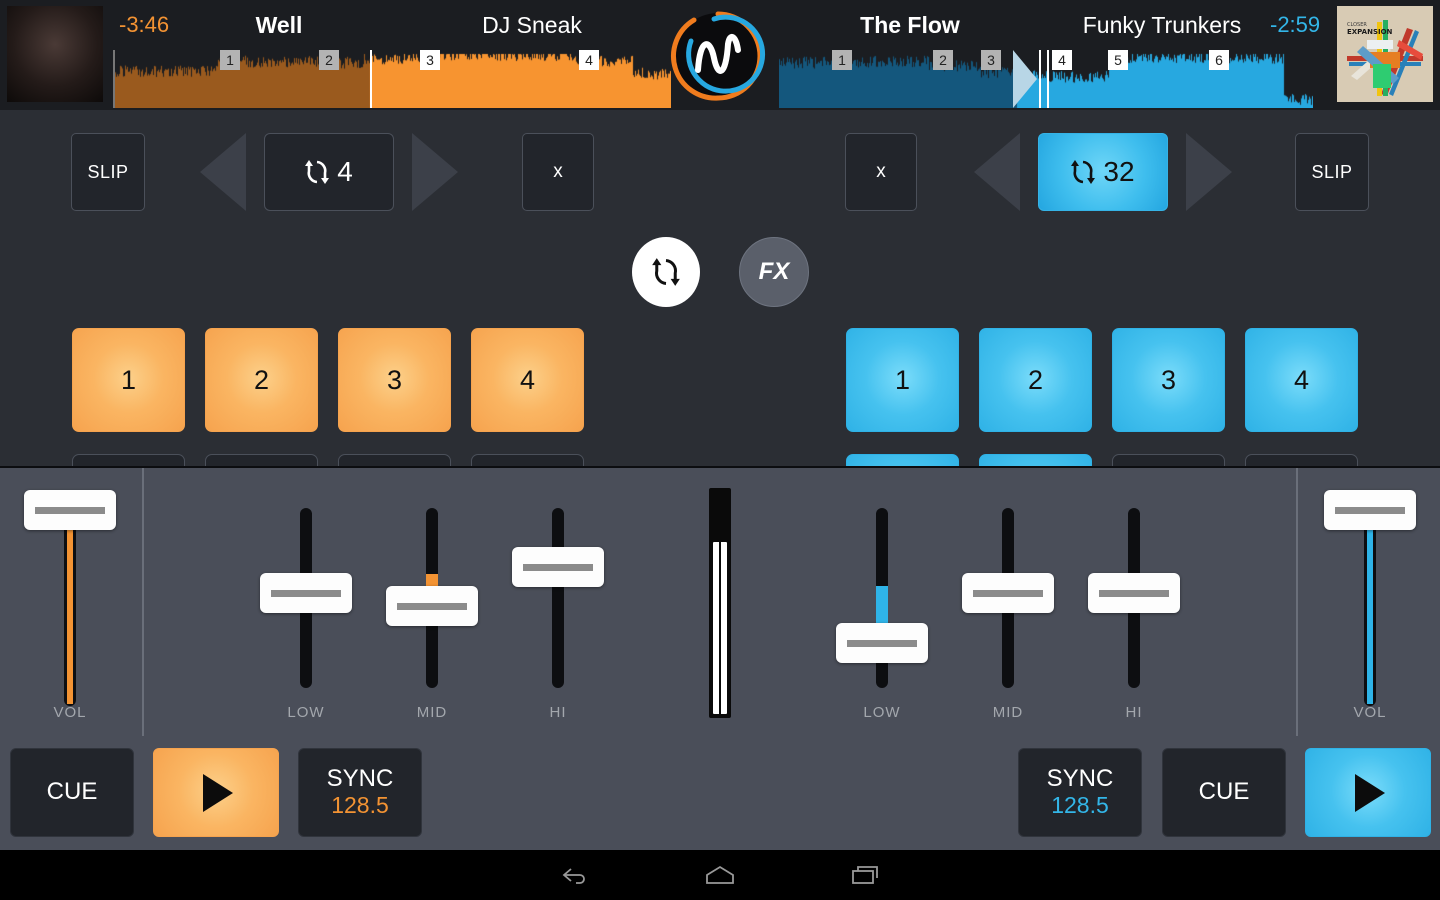  I want to click on left-deck-time-remaining: -3:46, so click(144, 24).